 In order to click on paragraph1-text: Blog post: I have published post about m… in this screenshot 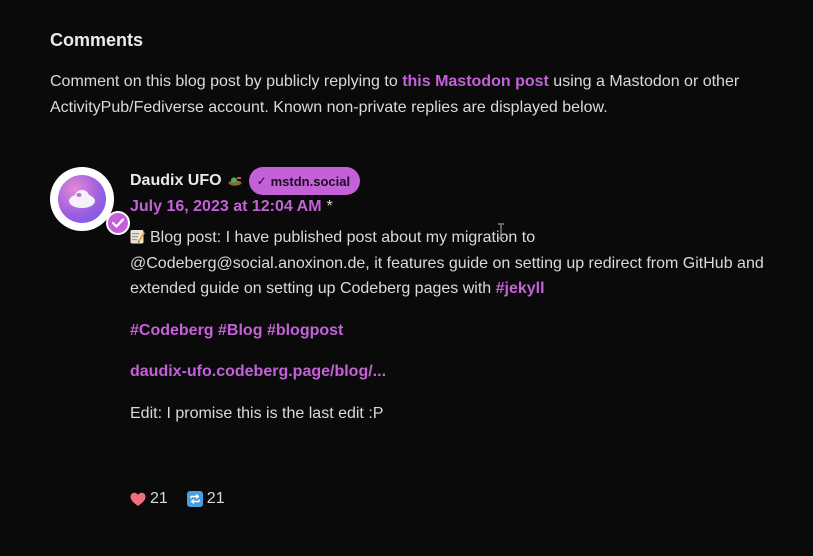, I will do `click(447, 263)`.